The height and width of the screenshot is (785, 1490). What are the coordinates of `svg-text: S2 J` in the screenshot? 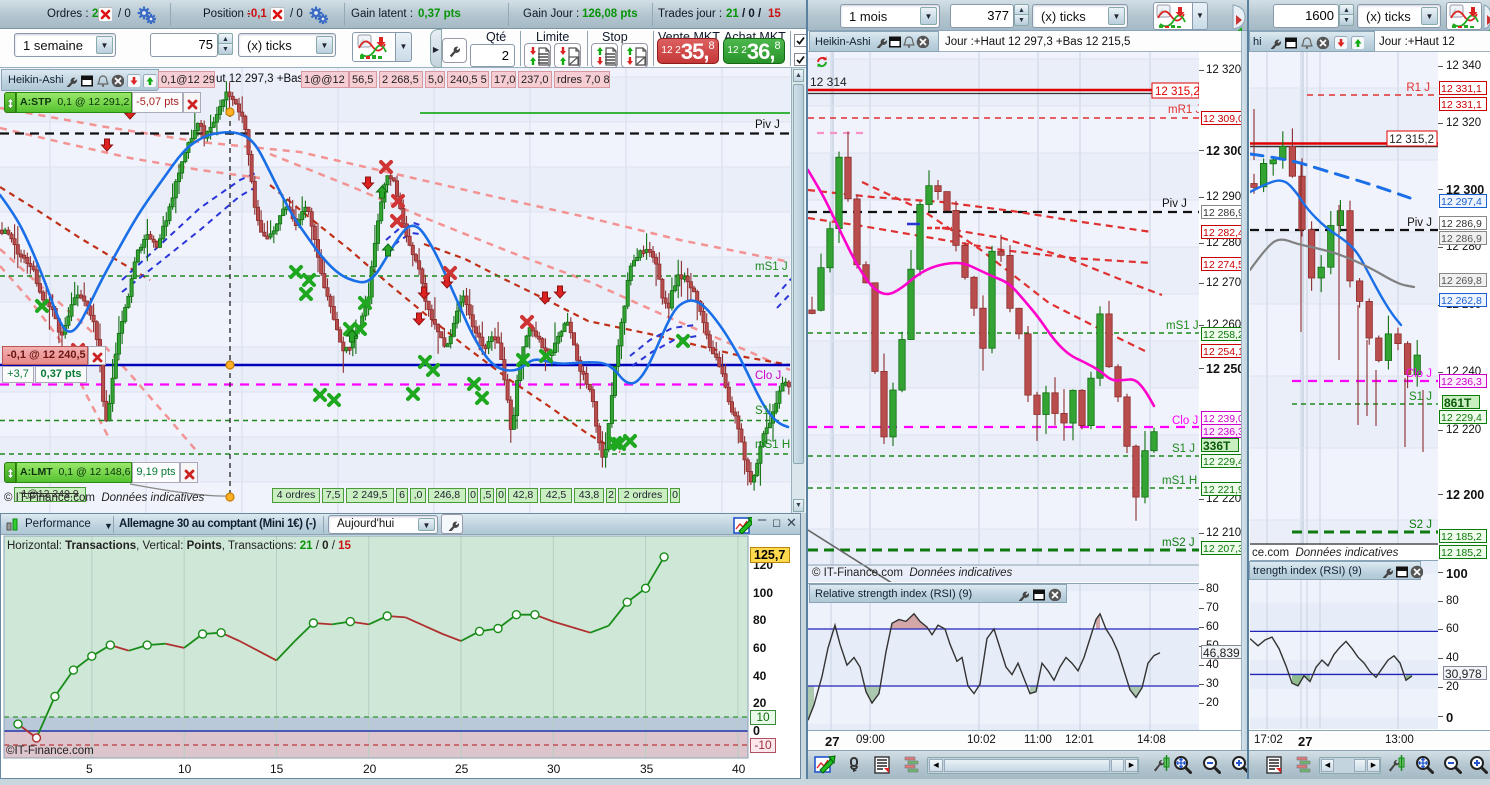 It's located at (1420, 525).